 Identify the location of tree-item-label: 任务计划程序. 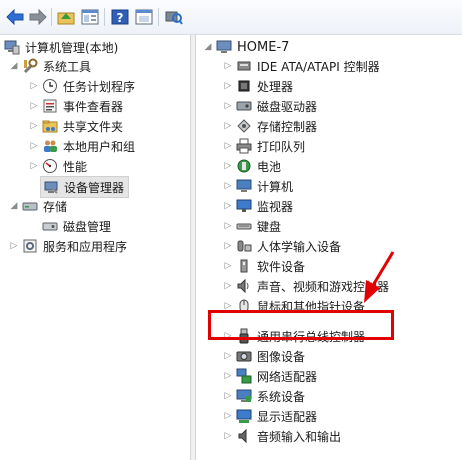
(99, 86).